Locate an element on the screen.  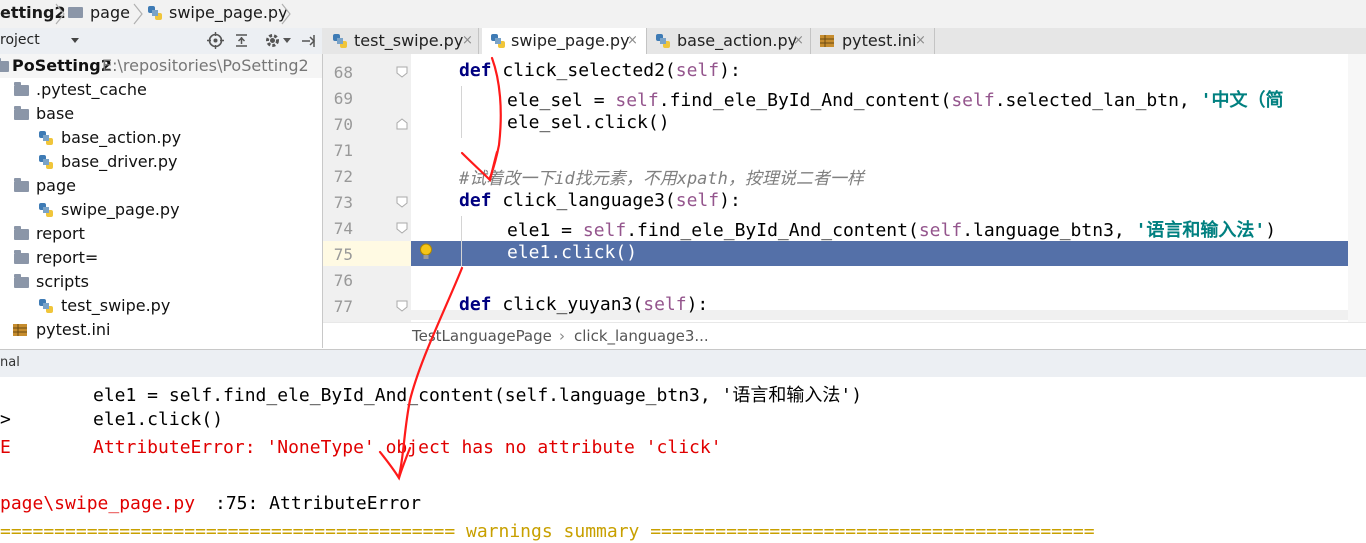
terminal-prefix: E is located at coordinates (5, 447).